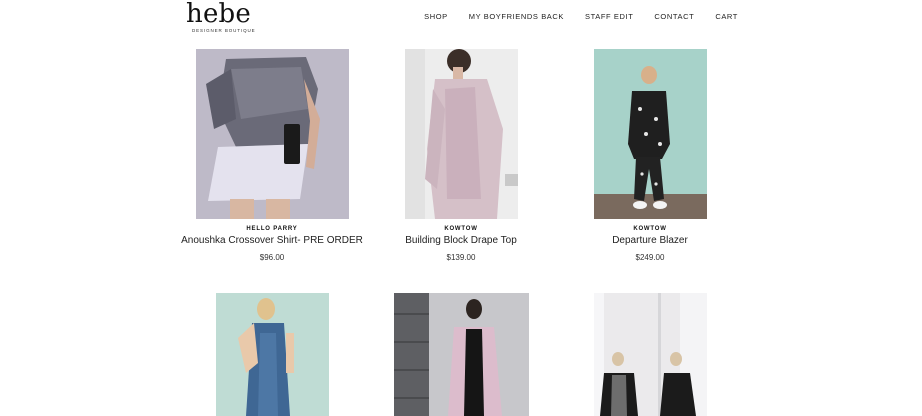 This screenshot has height=416, width=922. Describe the element at coordinates (272, 257) in the screenshot. I see `product-price: $96.00` at that location.